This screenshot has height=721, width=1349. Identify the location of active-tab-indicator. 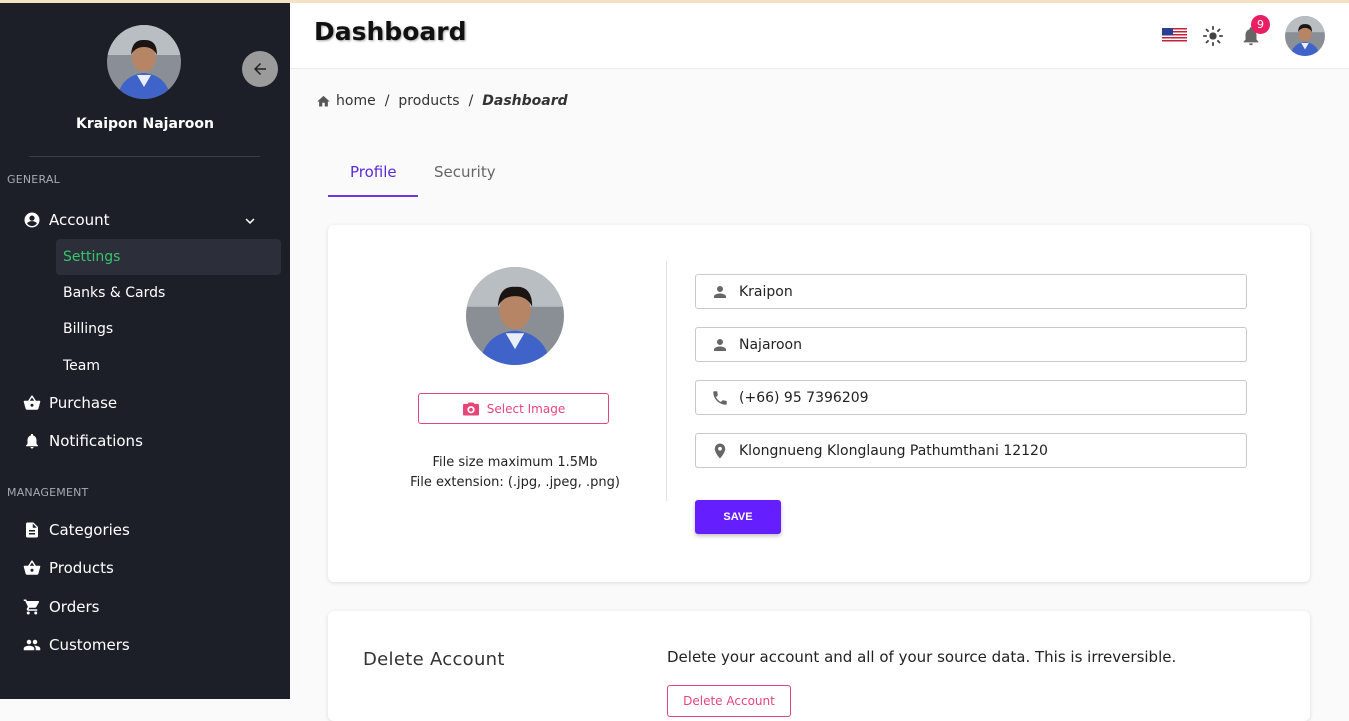
(373, 196).